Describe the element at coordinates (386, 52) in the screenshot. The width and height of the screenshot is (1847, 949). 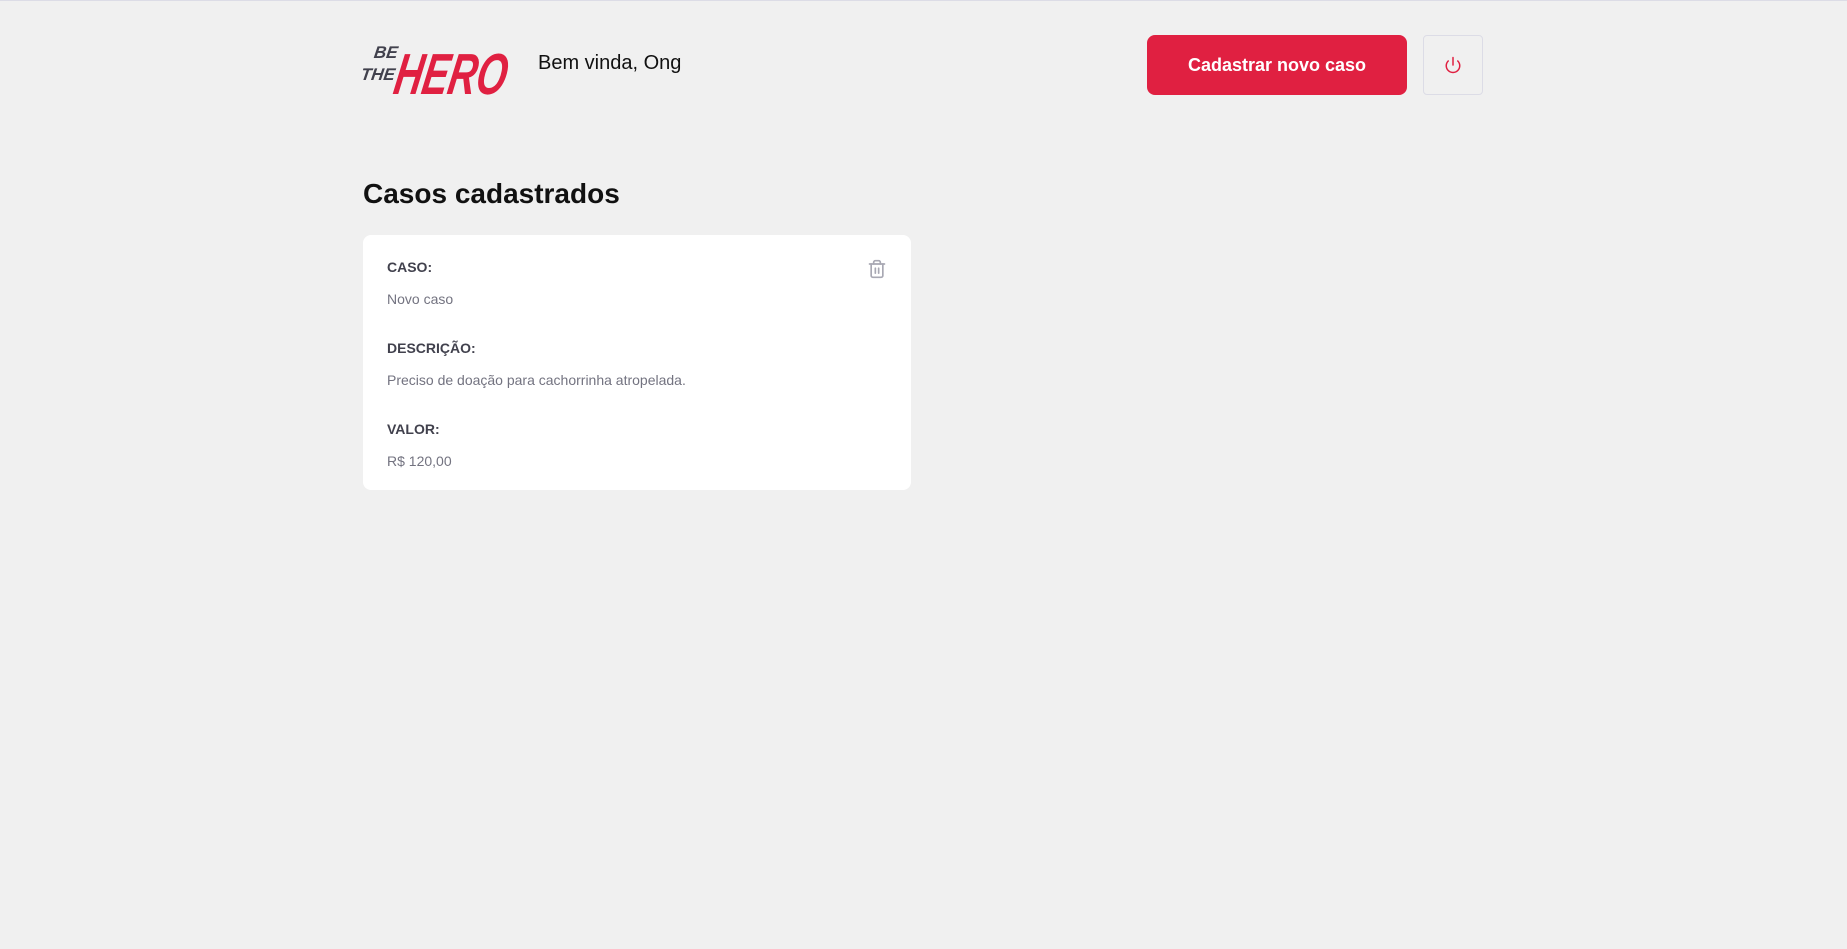
I see `logo-text-be: BE` at that location.